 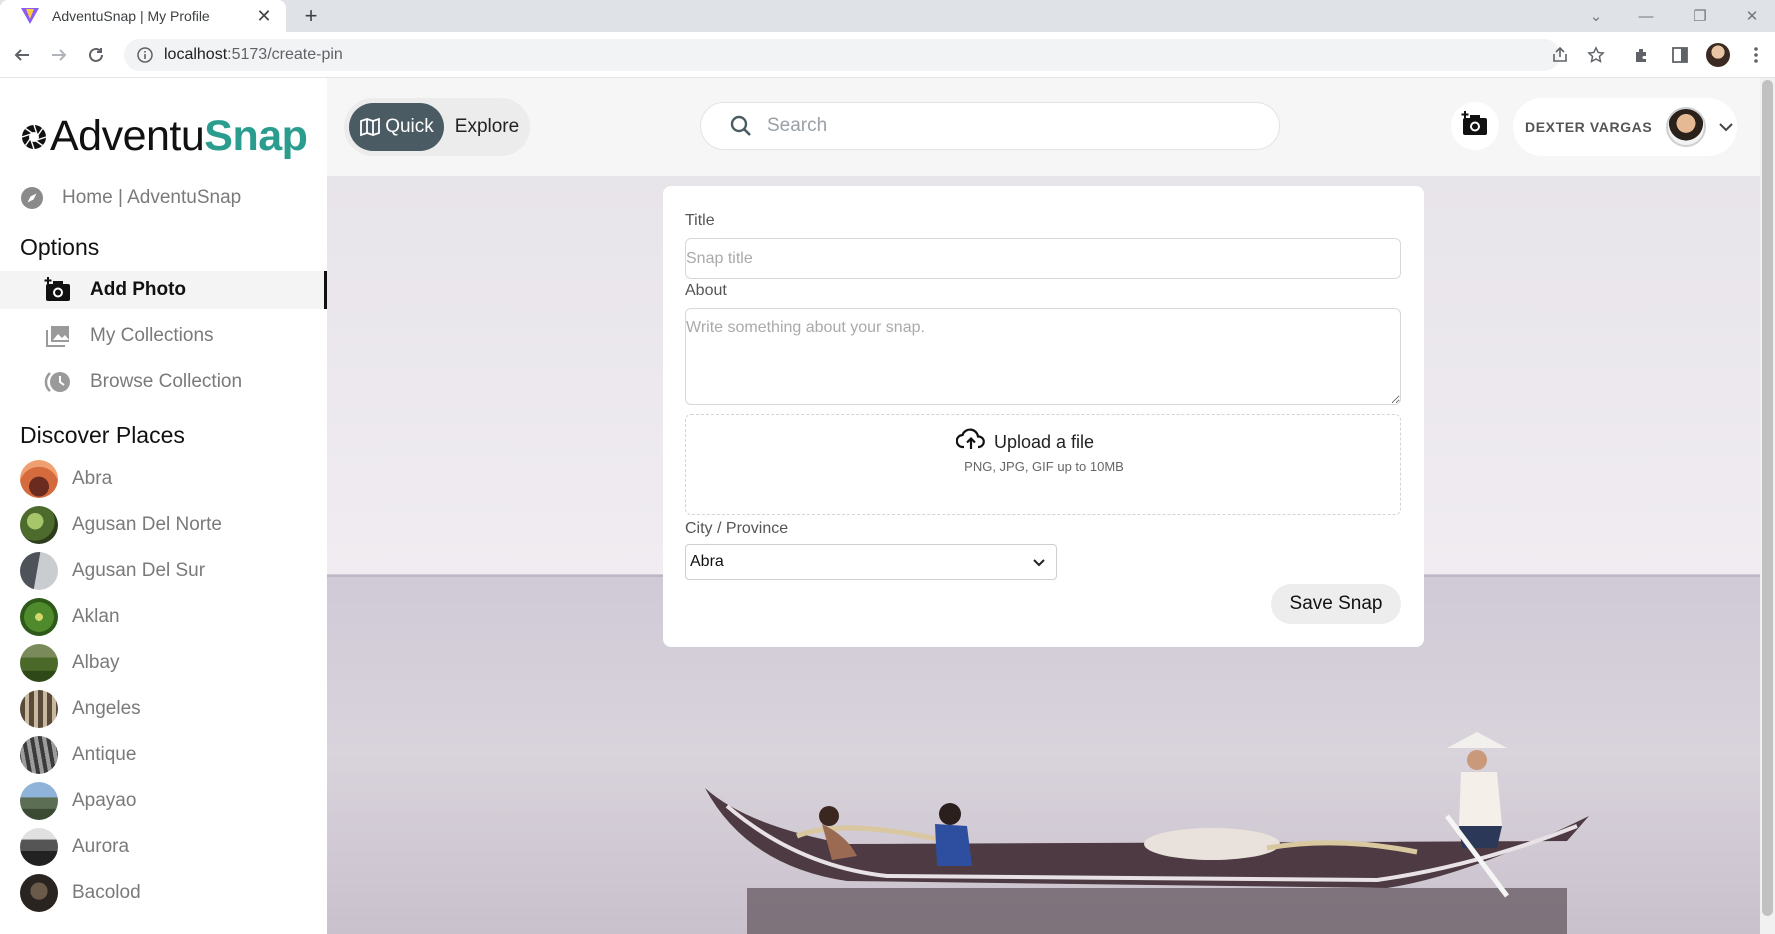 I want to click on new-tab-icon: +, so click(x=311, y=16).